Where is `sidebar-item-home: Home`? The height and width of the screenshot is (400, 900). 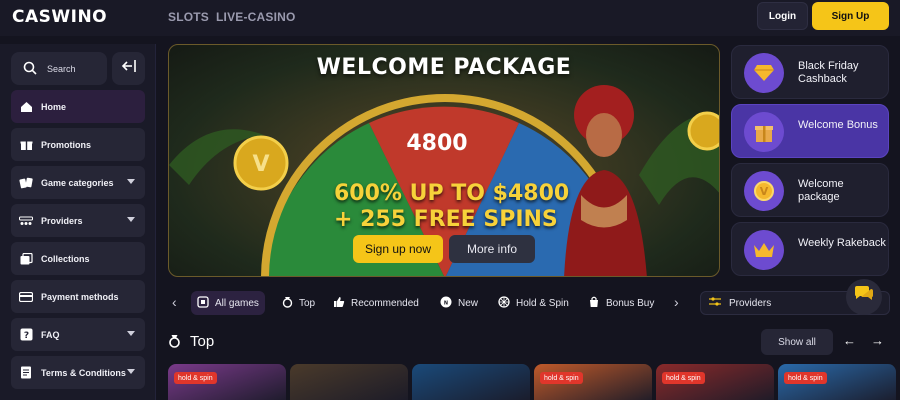
sidebar-item-home: Home is located at coordinates (78, 106).